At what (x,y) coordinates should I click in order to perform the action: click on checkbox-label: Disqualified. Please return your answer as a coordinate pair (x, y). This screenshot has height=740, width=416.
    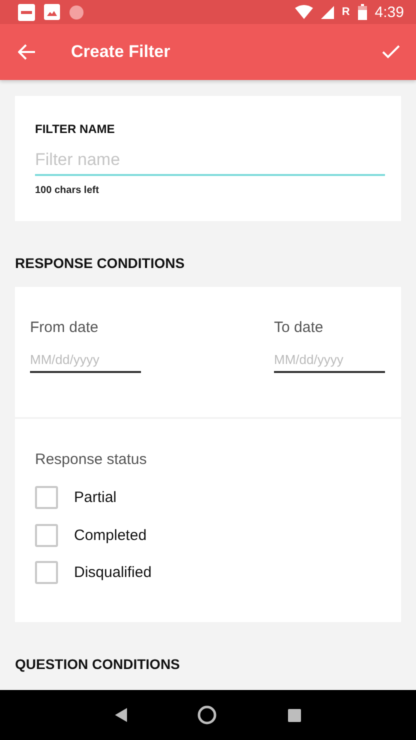
    Looking at the image, I should click on (113, 573).